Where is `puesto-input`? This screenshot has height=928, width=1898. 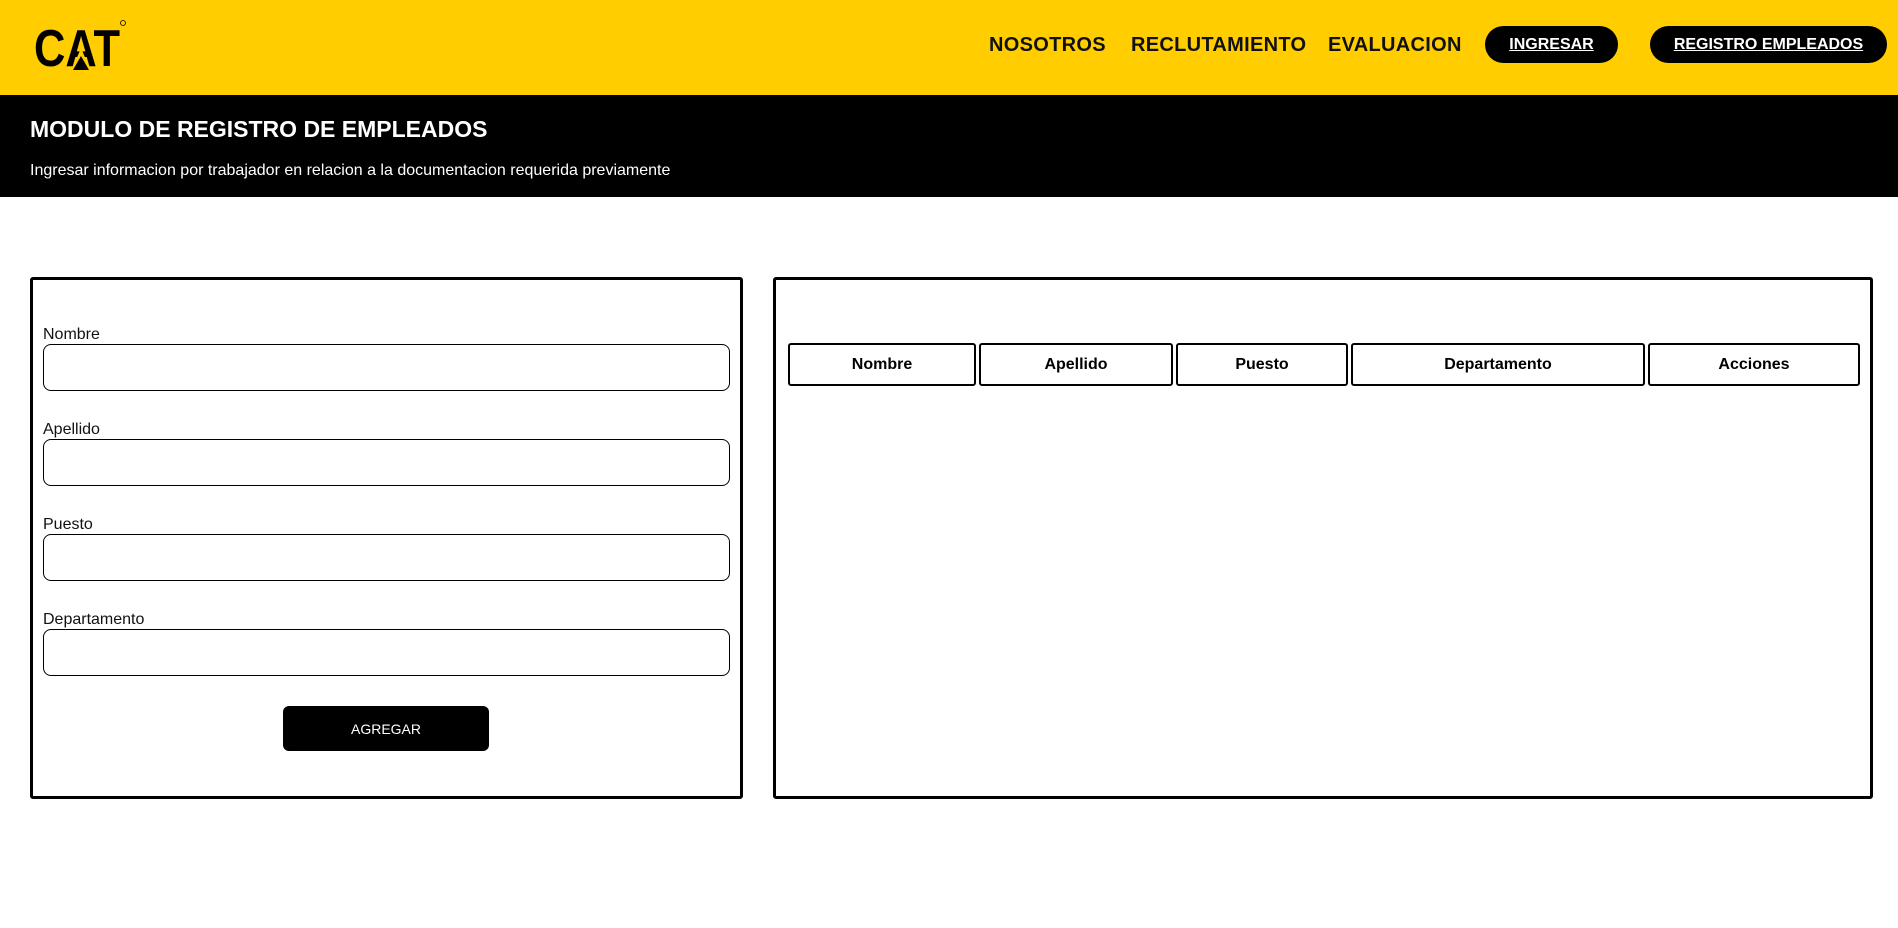 puesto-input is located at coordinates (386, 557).